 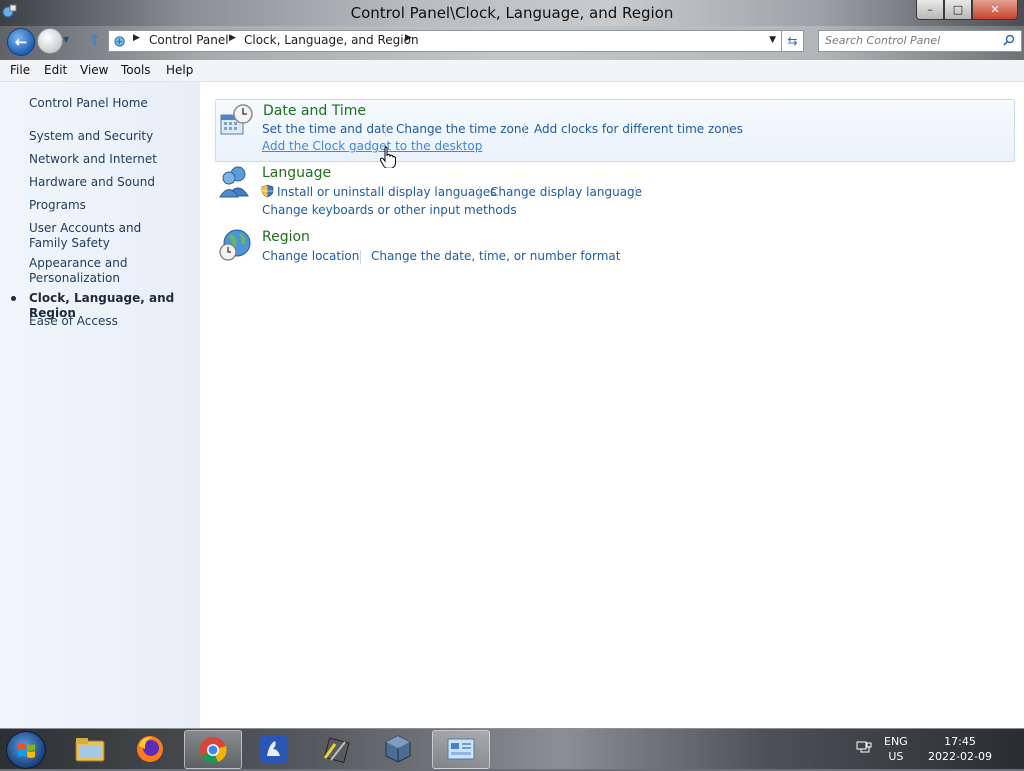 I want to click on taskbar-app-blue, so click(x=274, y=748).